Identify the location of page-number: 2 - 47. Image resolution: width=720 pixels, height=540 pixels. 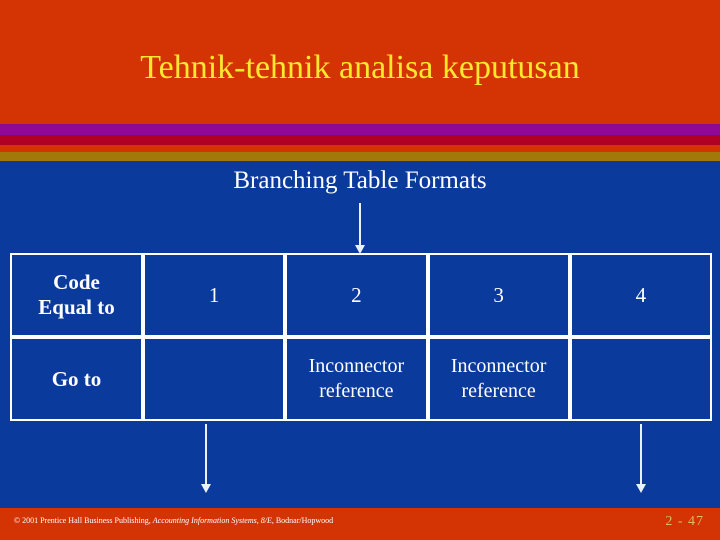
(684, 521).